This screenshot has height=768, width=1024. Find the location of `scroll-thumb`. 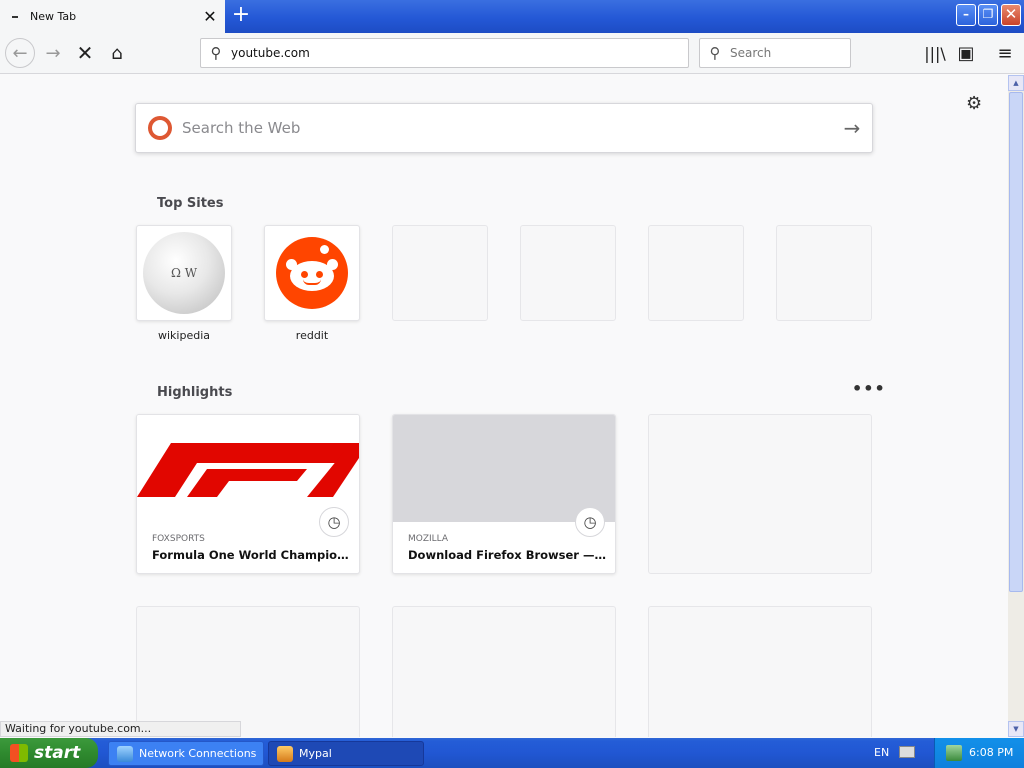

scroll-thumb is located at coordinates (1016, 342).